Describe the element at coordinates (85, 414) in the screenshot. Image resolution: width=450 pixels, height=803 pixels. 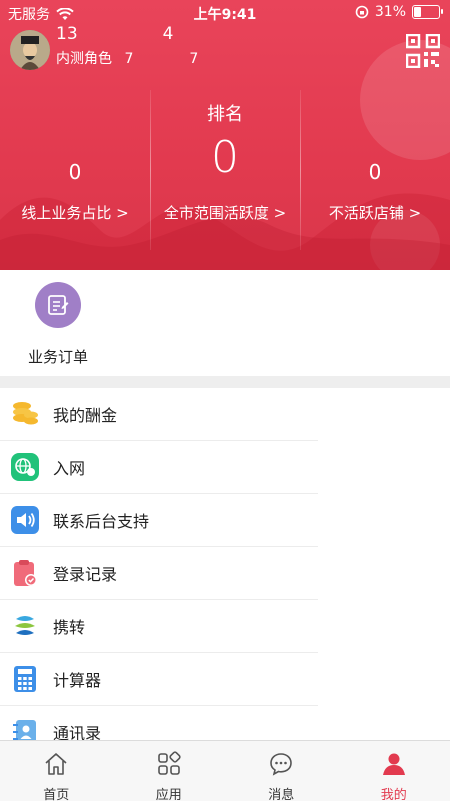
I see `menu-item-label: 我的酬金` at that location.